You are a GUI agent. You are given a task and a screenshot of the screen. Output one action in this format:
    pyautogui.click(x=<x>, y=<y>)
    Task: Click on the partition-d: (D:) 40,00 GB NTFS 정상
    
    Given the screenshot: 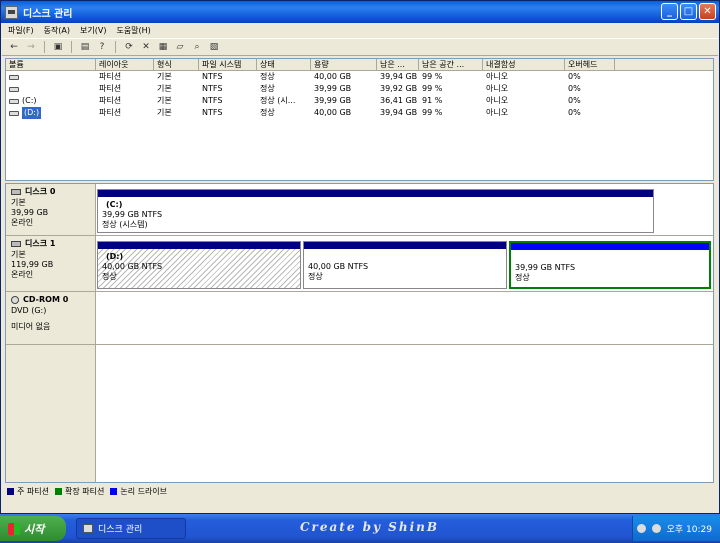 What is the action you would take?
    pyautogui.click(x=199, y=265)
    